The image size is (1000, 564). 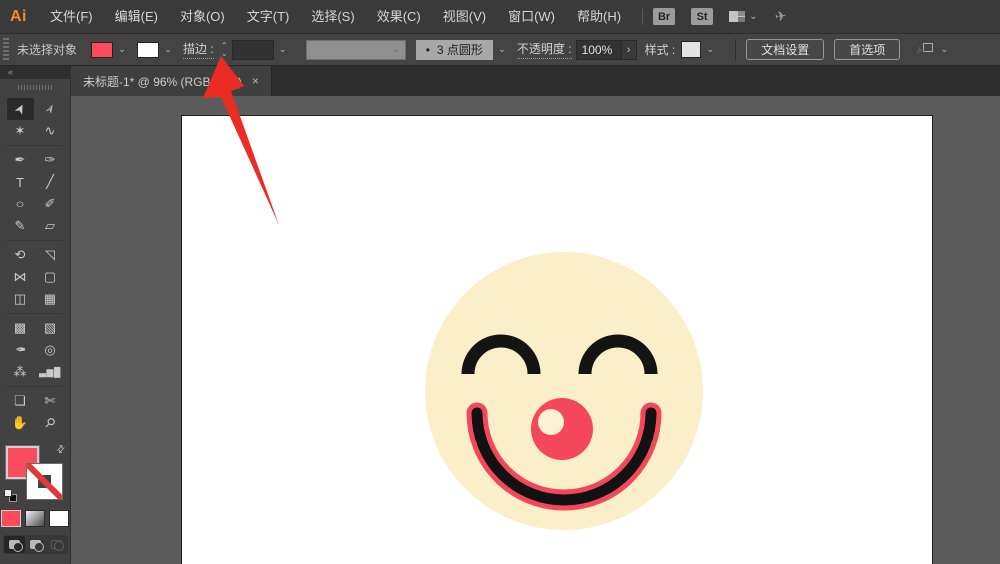 I want to click on workspace-switcher-icon, so click(x=737, y=16).